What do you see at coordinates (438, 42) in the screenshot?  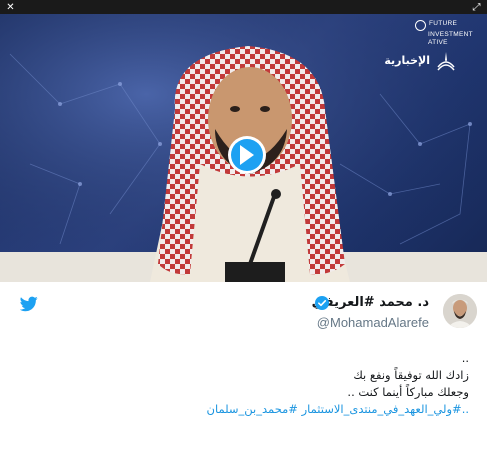 I see `event-logo-line-3: ATIVE` at bounding box center [438, 42].